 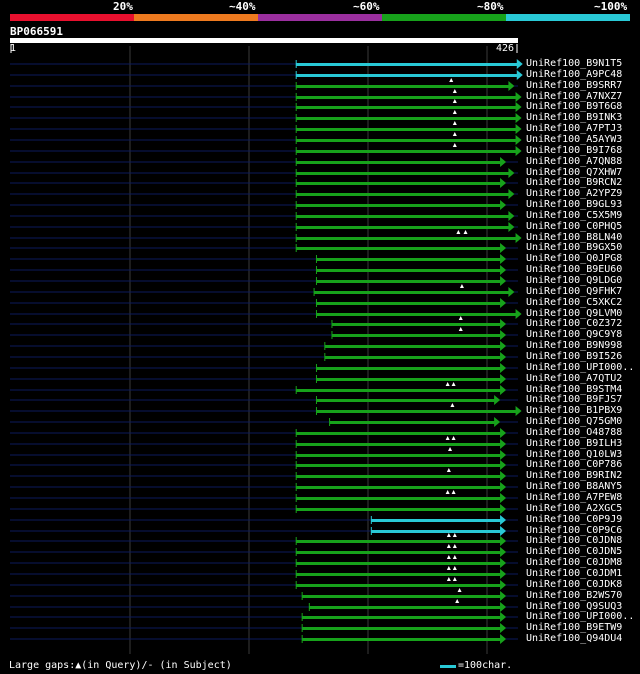 What do you see at coordinates (574, 551) in the screenshot?
I see `hit-label: UniRef100_C0JDN5` at bounding box center [574, 551].